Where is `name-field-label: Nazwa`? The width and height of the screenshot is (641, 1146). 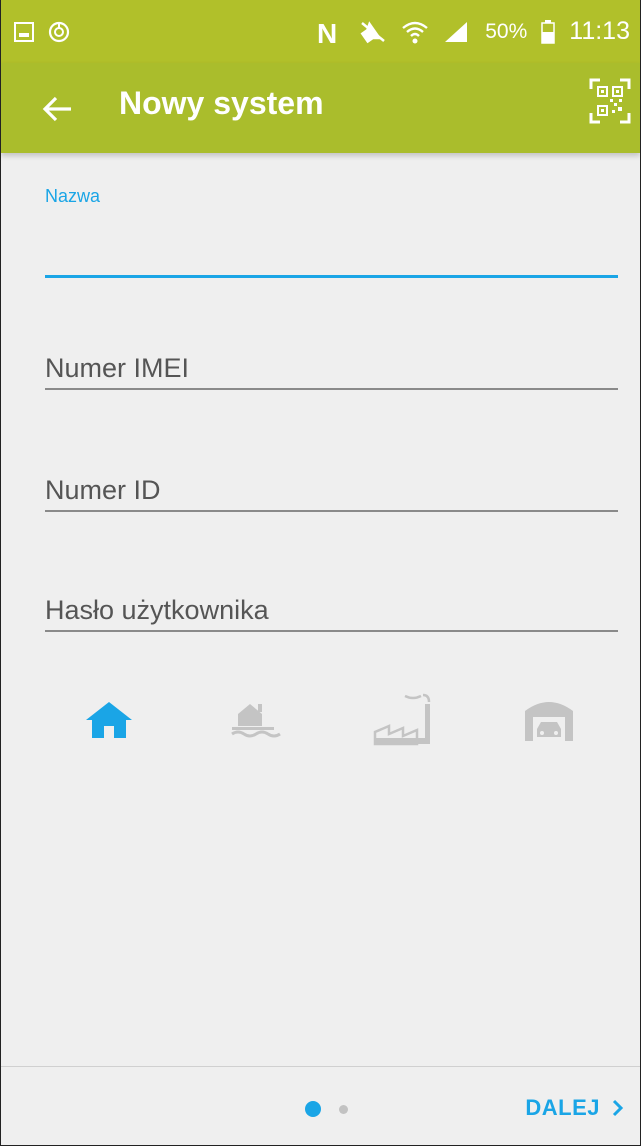
name-field-label: Nazwa is located at coordinates (73, 196).